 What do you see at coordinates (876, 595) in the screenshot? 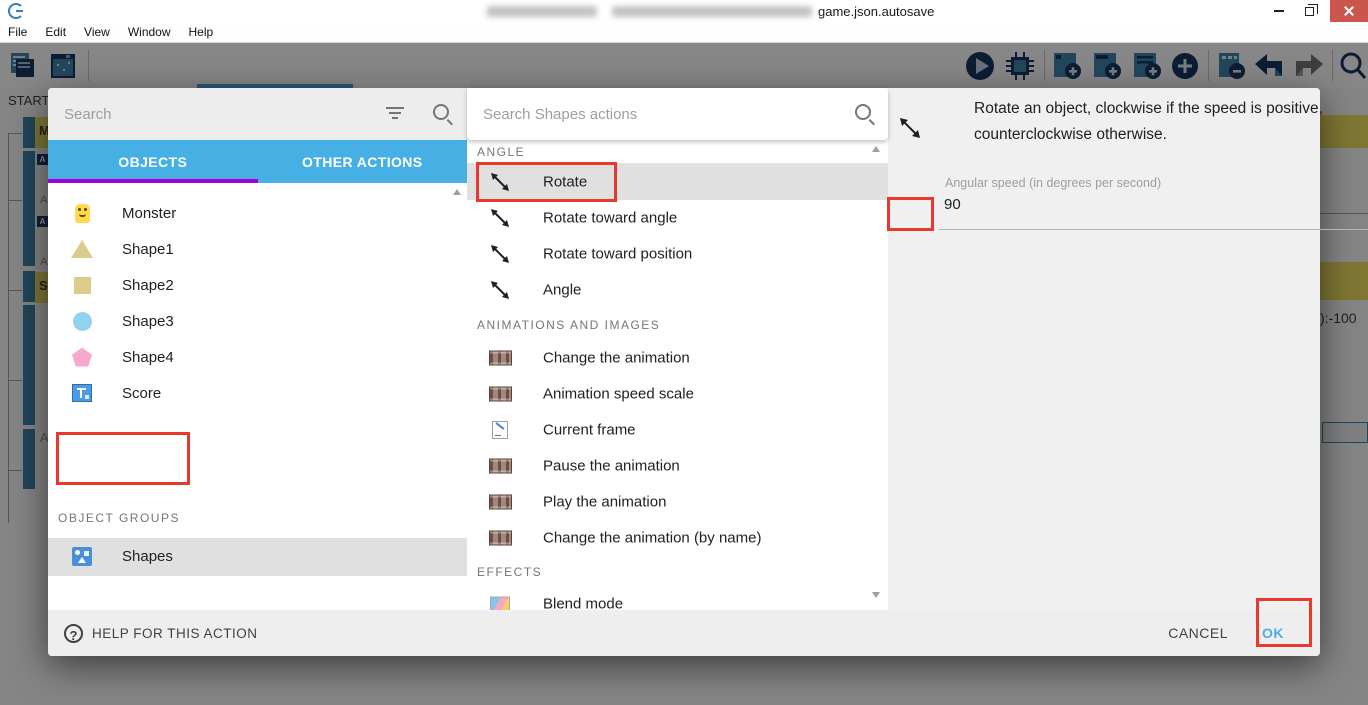
I see `scroll-down-icon` at bounding box center [876, 595].